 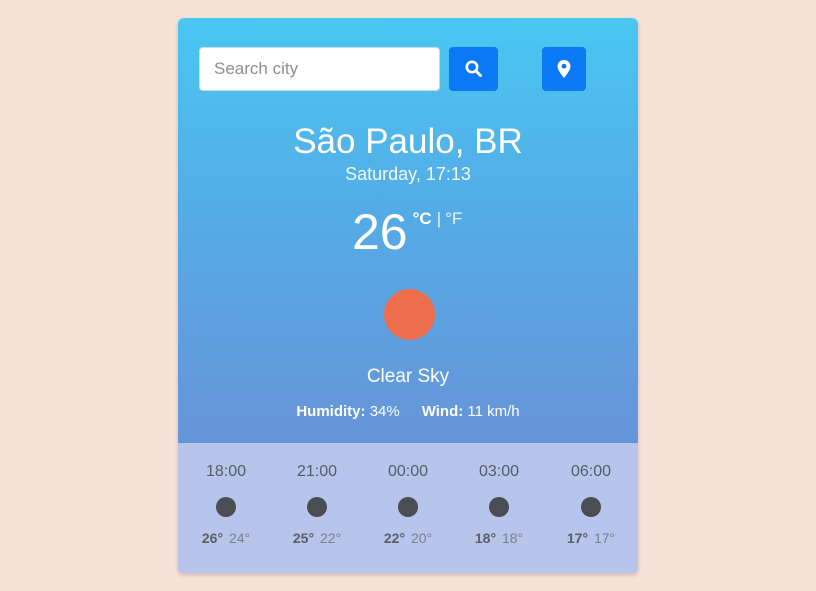 I want to click on forecast-min: 24°, so click(x=239, y=538).